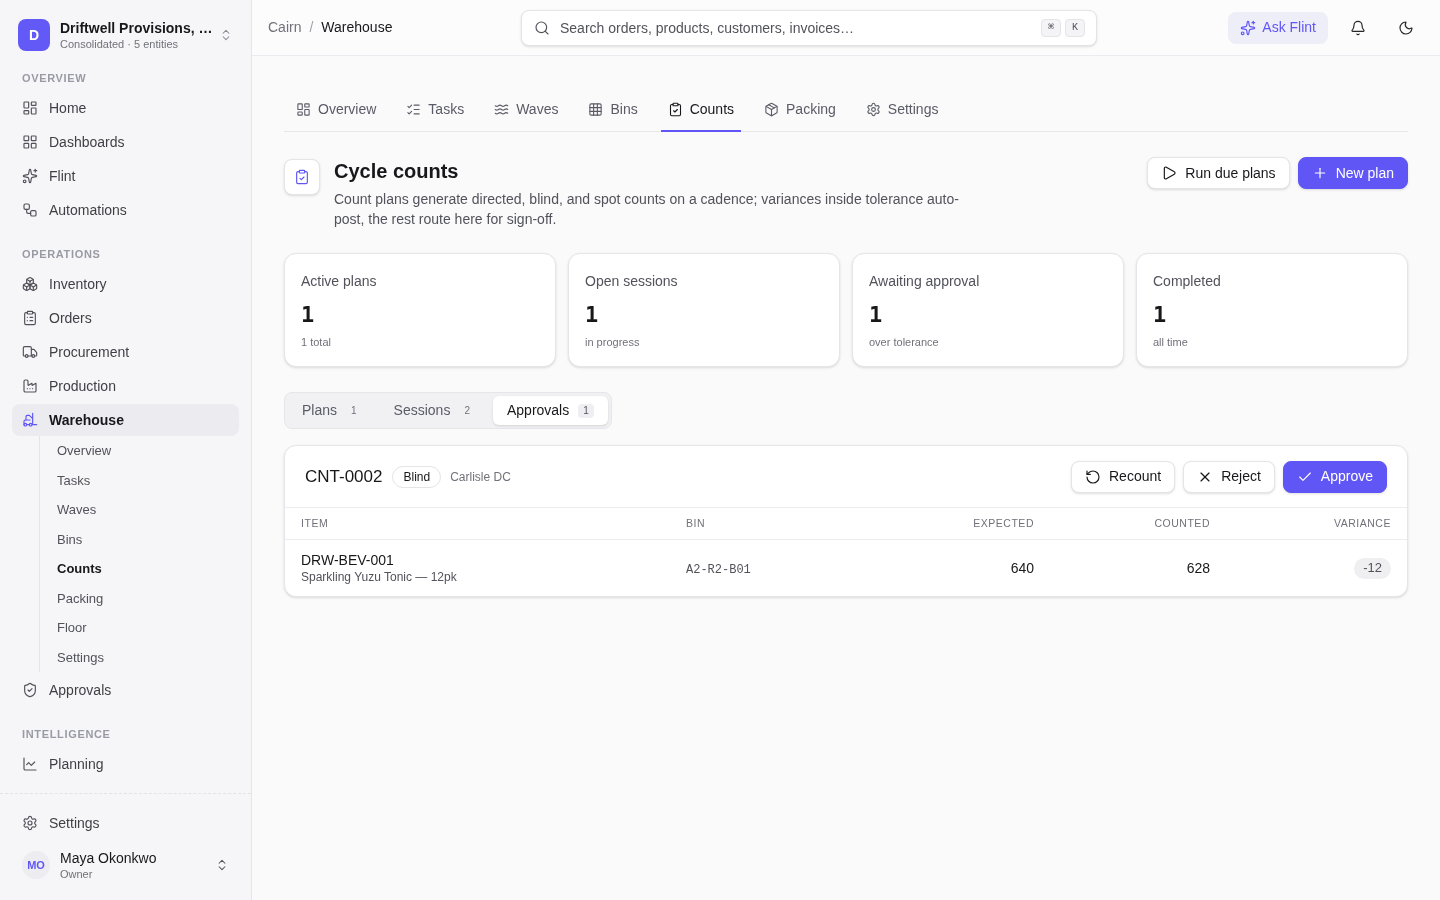  I want to click on column-header: ITEM, so click(315, 523).